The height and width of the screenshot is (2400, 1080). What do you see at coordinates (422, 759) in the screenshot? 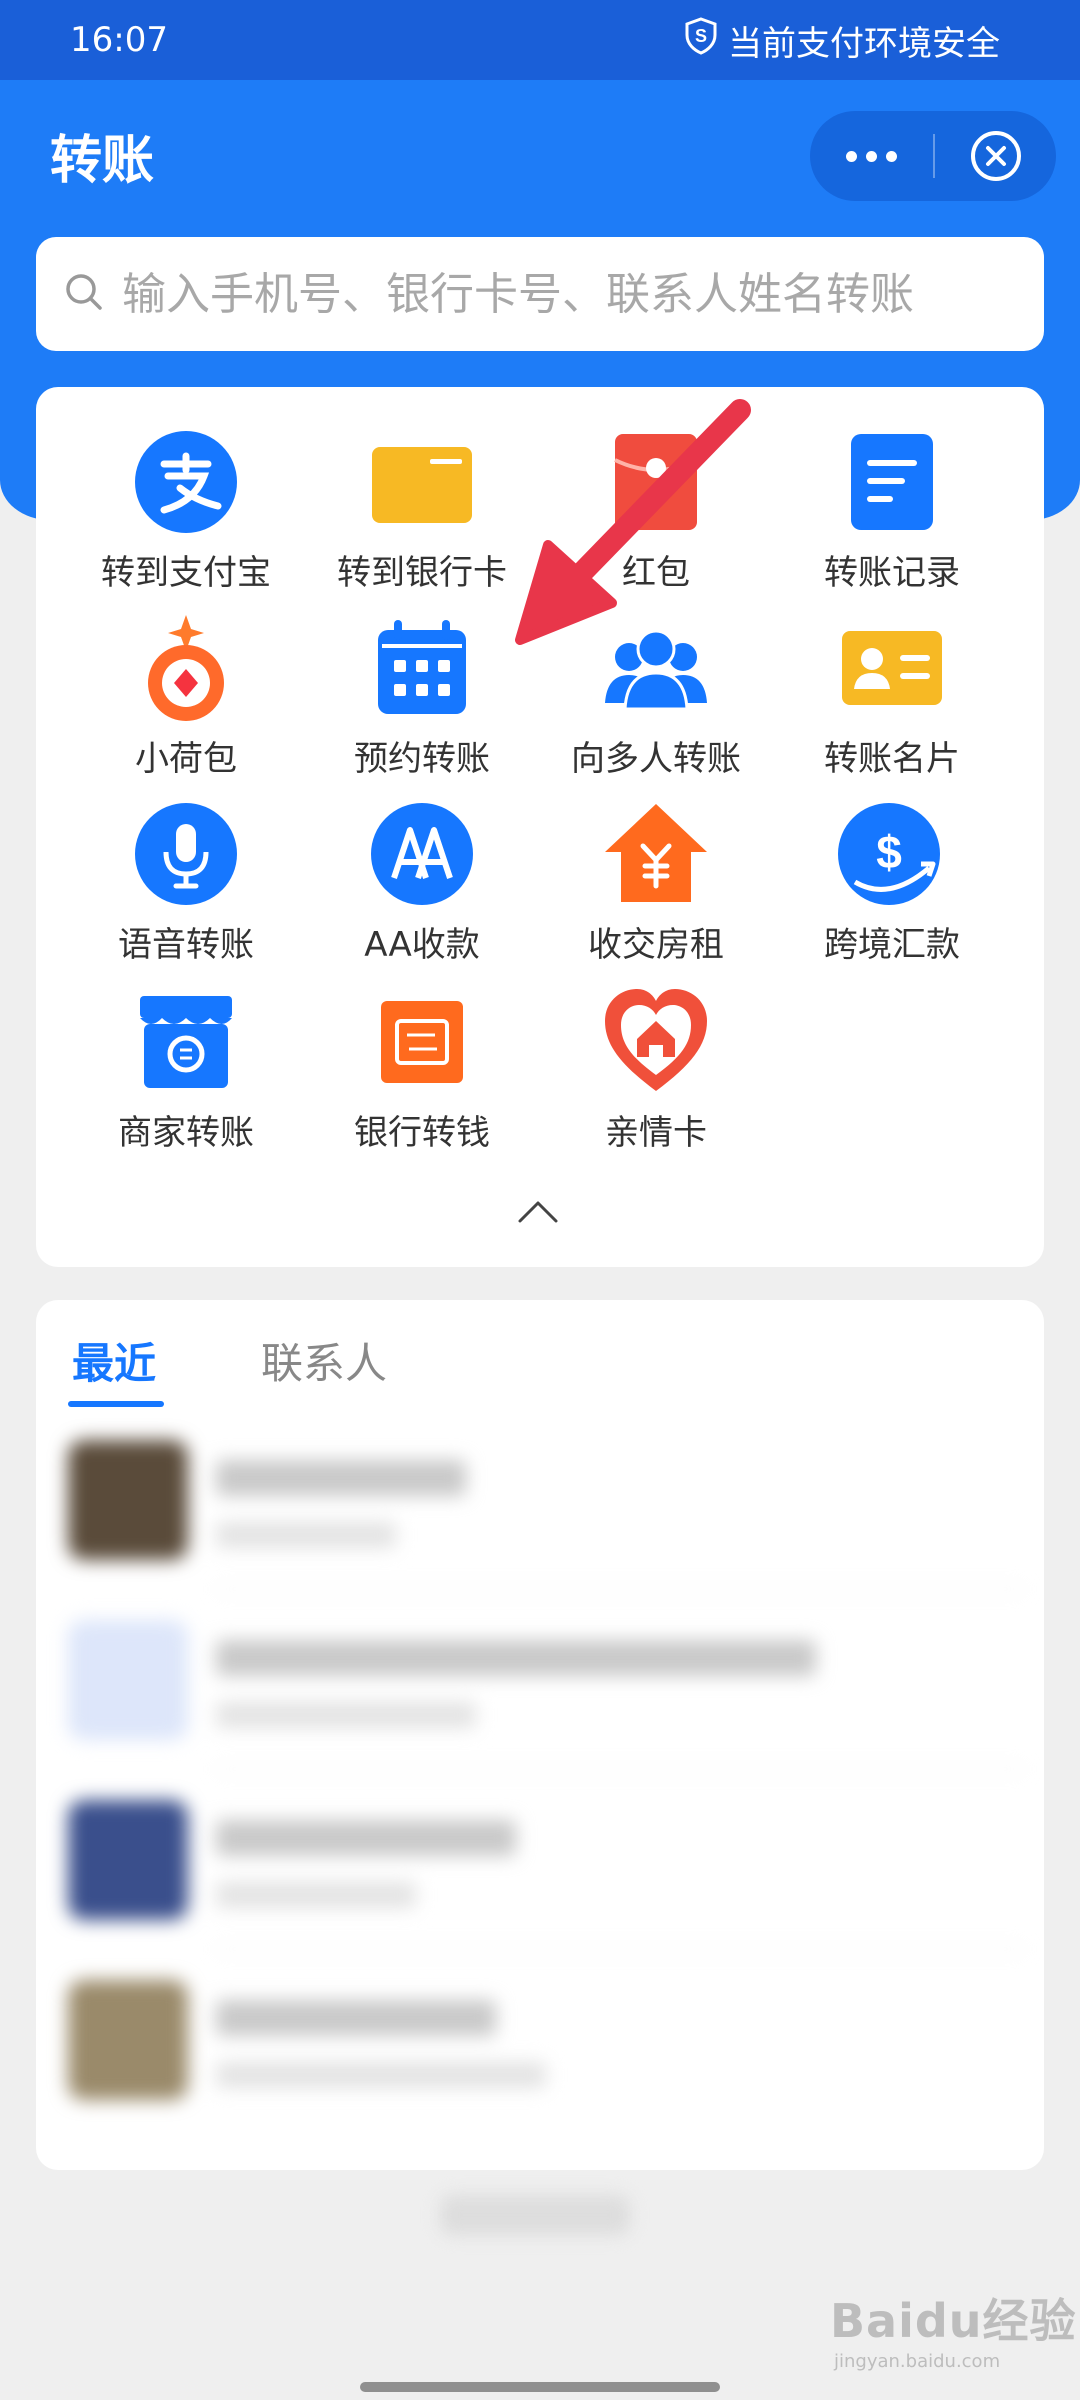
I see `grid-item-label: 预约转账` at bounding box center [422, 759].